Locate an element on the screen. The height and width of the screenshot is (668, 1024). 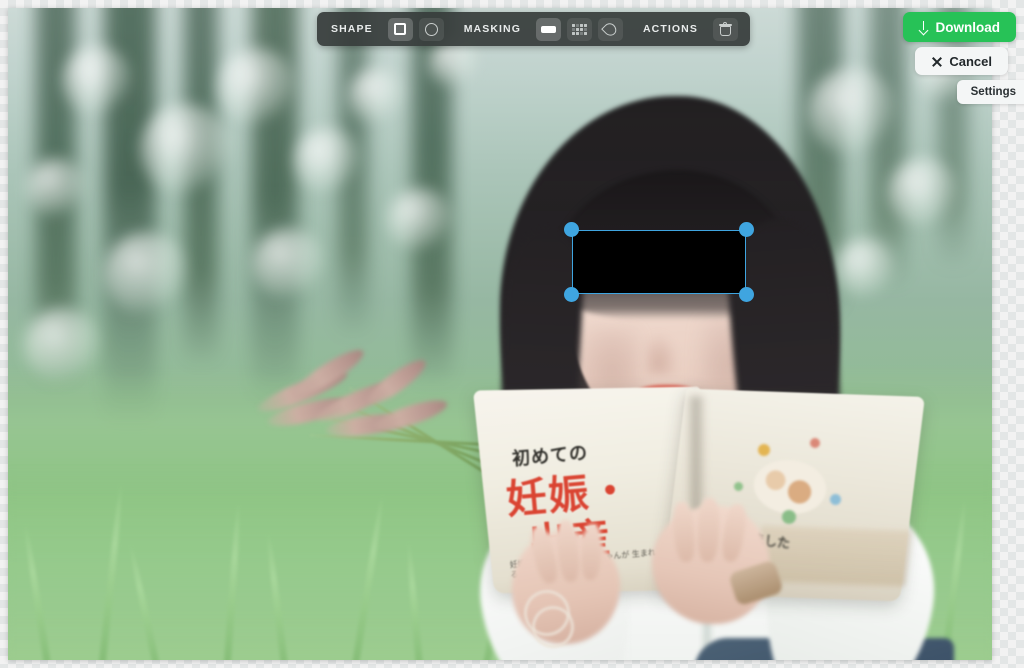
circle-icon is located at coordinates (431, 29).